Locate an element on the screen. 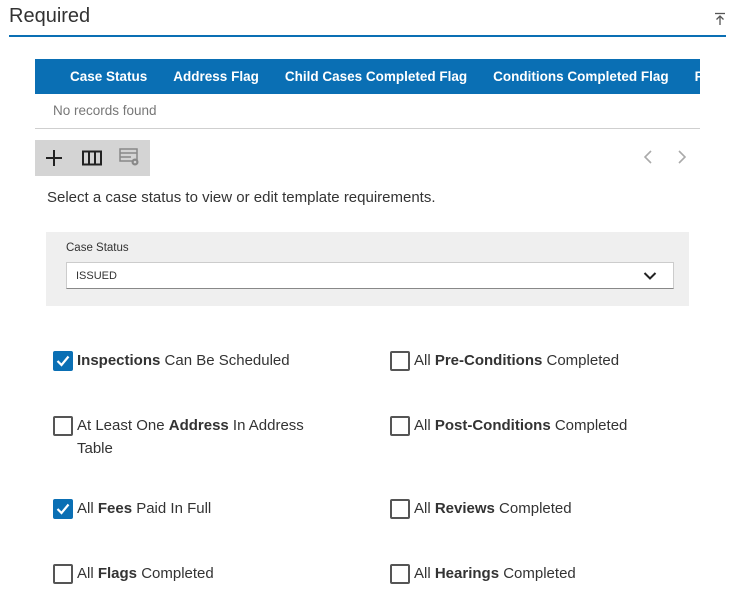 The image size is (734, 604). column-header-child-cases-completed-flag: Child Cases Completed Flag is located at coordinates (376, 76).